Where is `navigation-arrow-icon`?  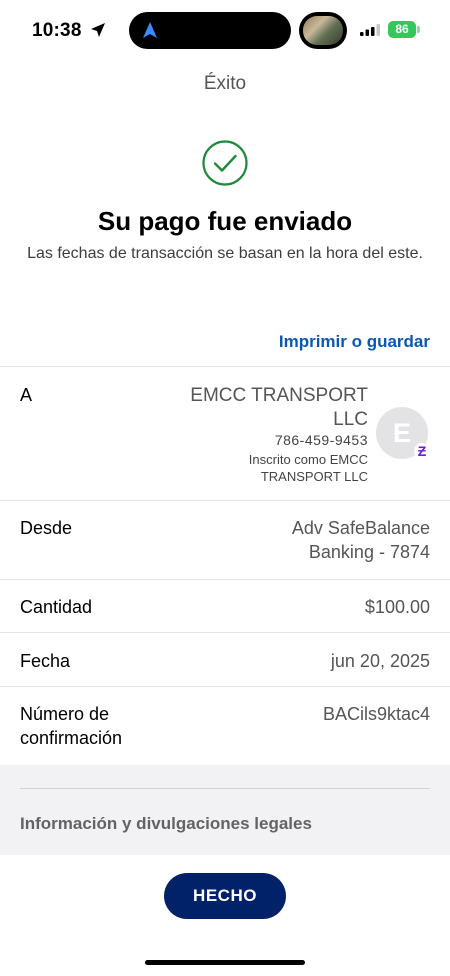 navigation-arrow-icon is located at coordinates (150, 30).